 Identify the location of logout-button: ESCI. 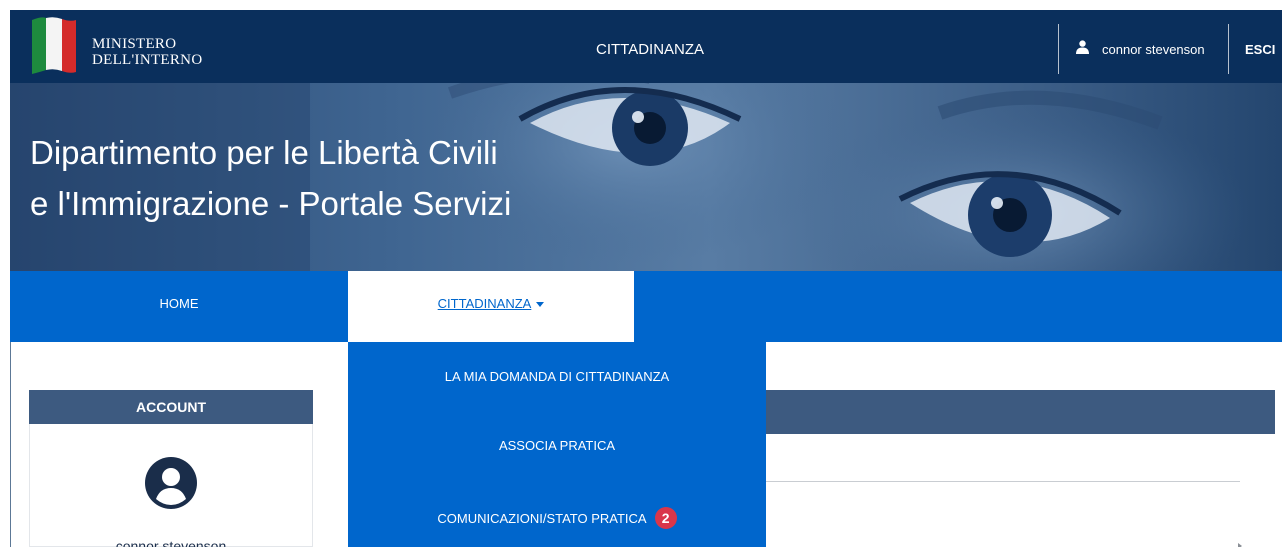
(1260, 49).